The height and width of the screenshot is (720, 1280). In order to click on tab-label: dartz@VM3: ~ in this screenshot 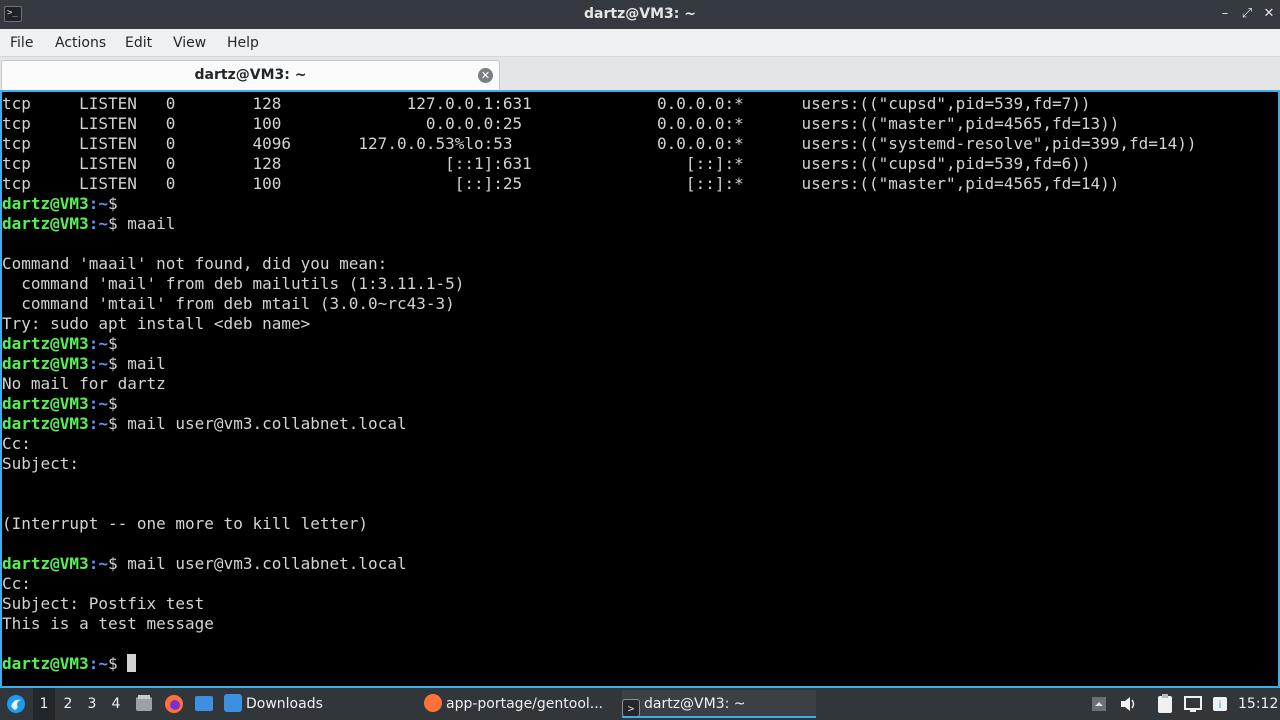, I will do `click(250, 75)`.